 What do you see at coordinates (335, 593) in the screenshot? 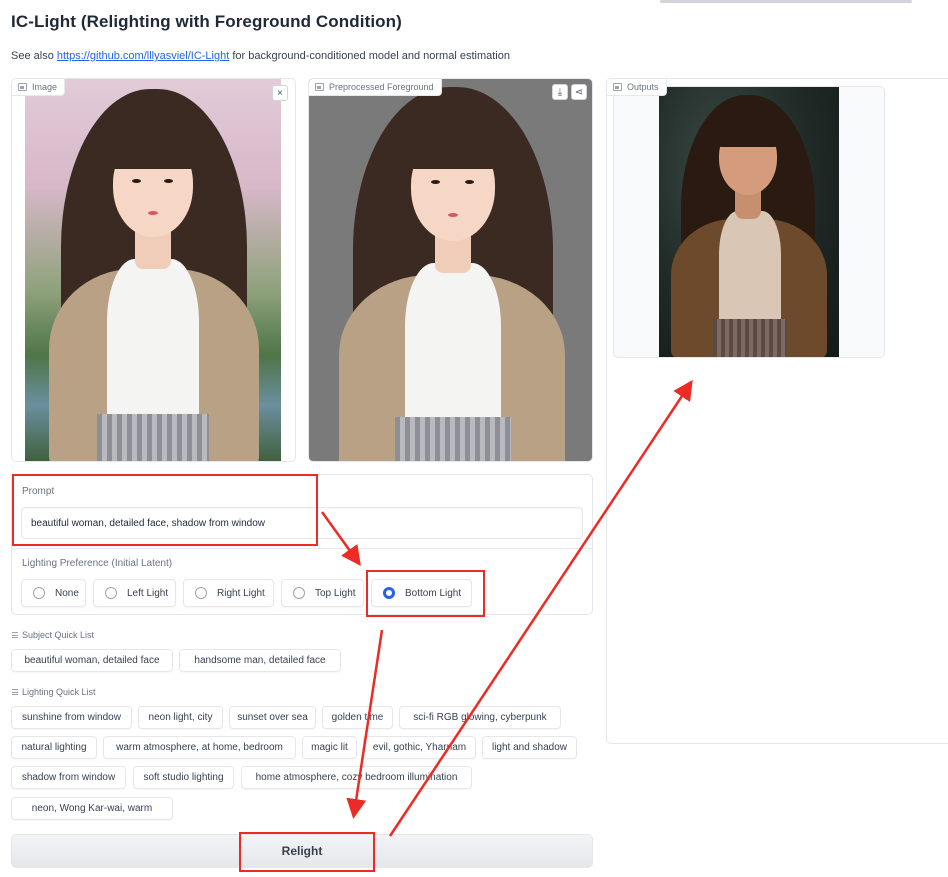
I see `radio-label: Top Light` at bounding box center [335, 593].